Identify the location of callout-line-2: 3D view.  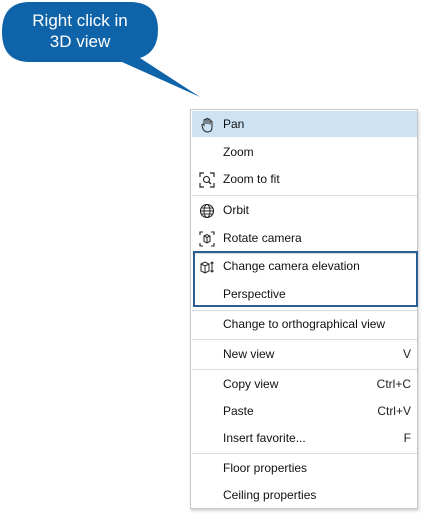
(80, 41).